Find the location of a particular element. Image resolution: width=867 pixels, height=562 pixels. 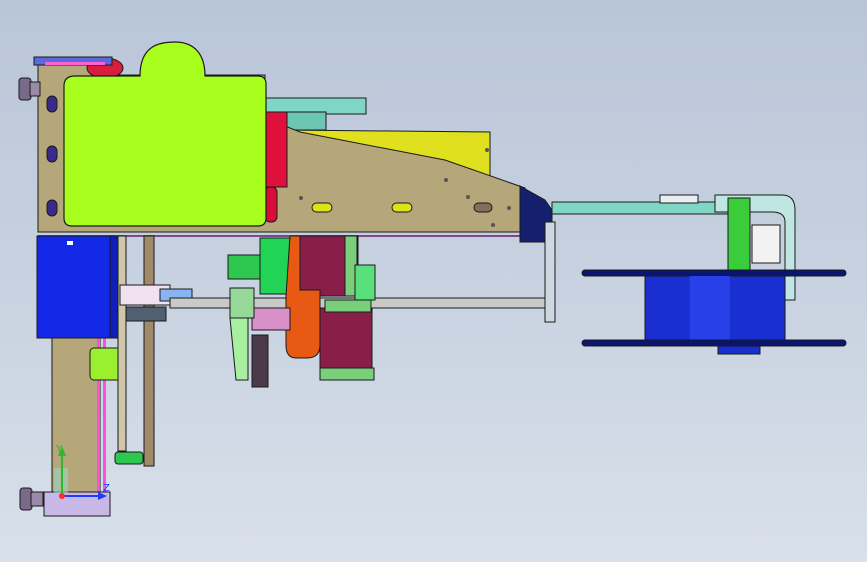

blue-motor is located at coordinates (75, 287).